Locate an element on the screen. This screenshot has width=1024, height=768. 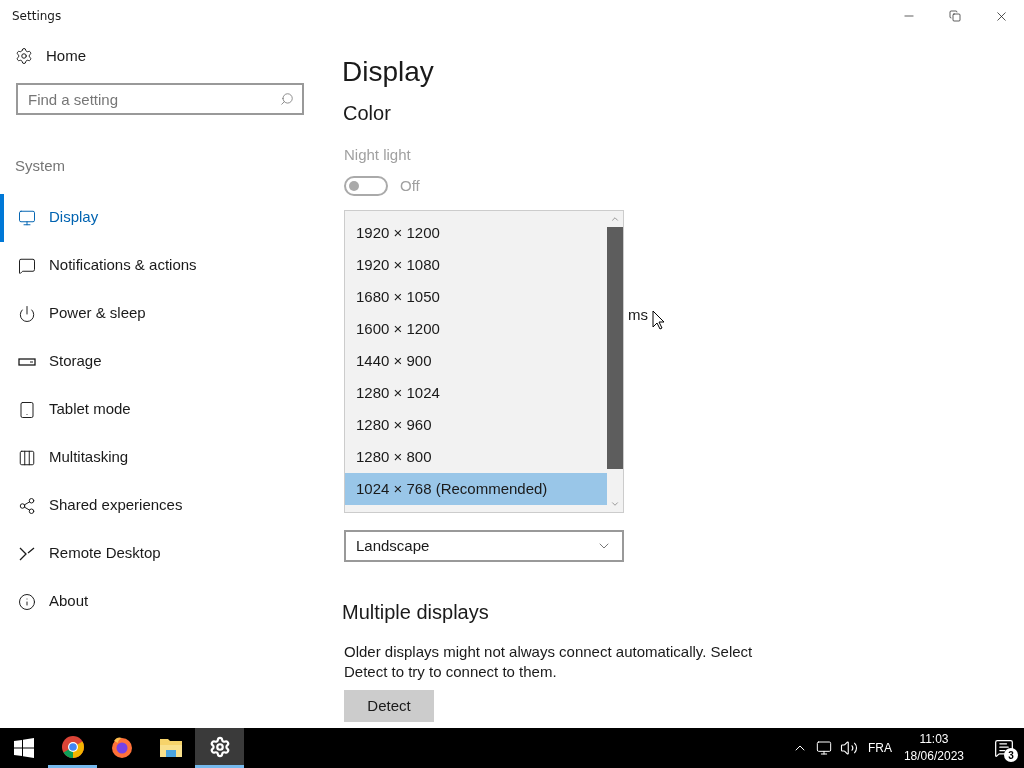
dropdown-option: 1600 × 1200 is located at coordinates (476, 329).